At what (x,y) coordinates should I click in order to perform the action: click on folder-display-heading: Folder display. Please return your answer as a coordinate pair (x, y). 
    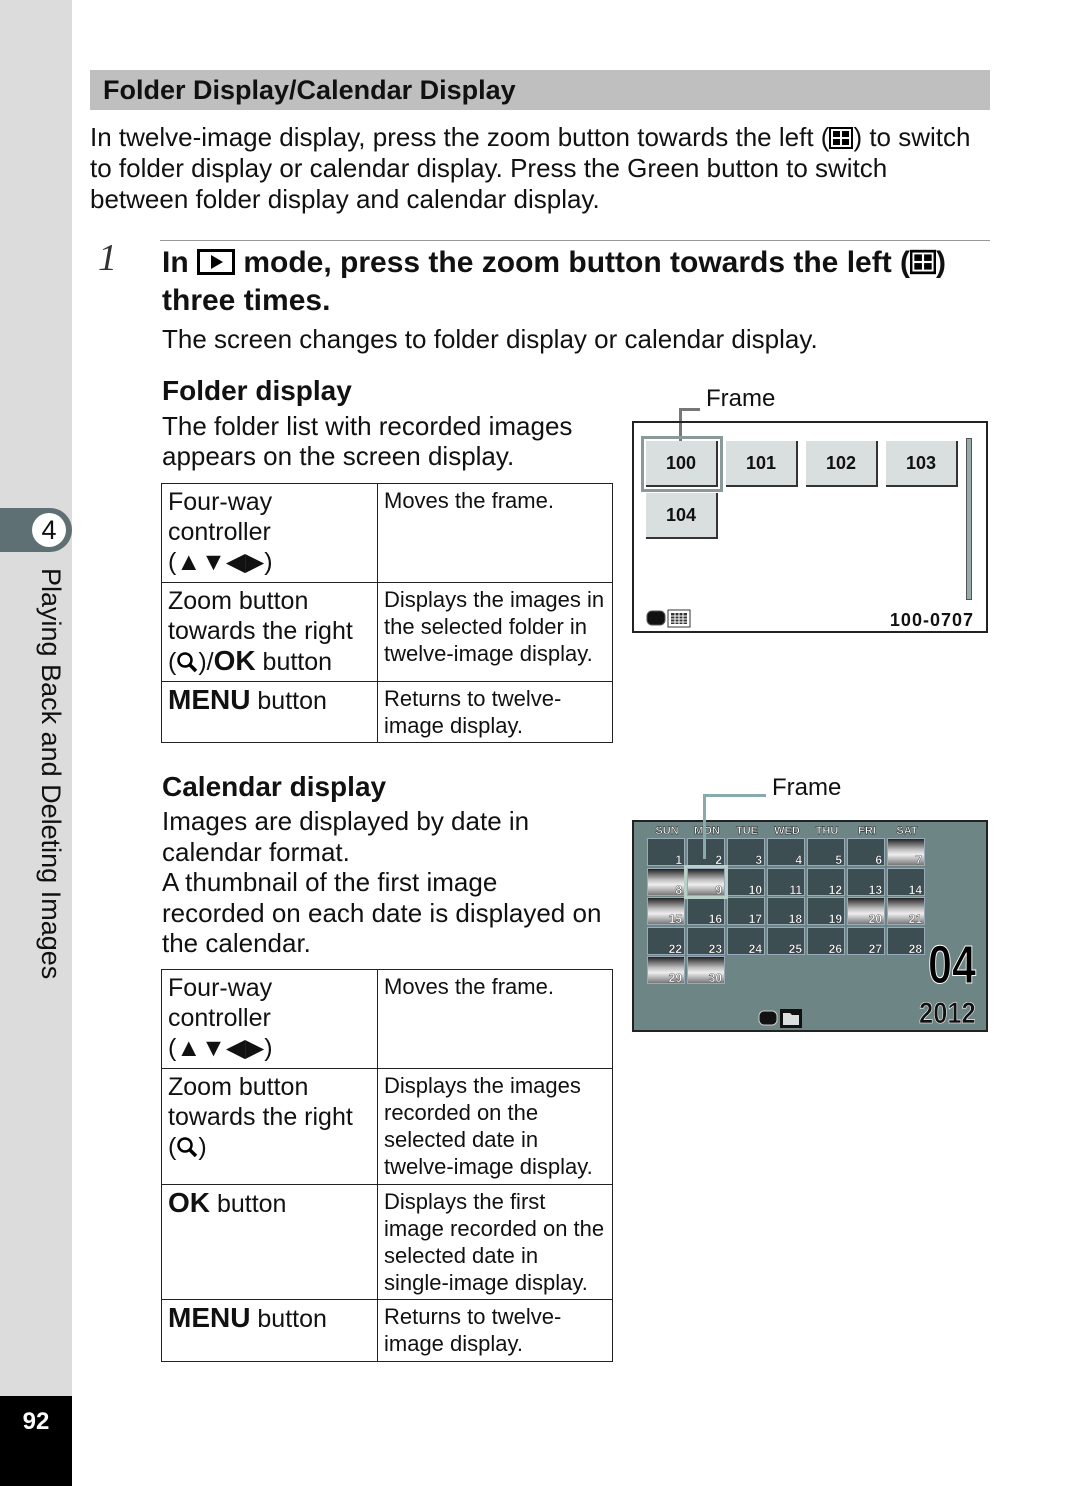
    Looking at the image, I should click on (257, 390).